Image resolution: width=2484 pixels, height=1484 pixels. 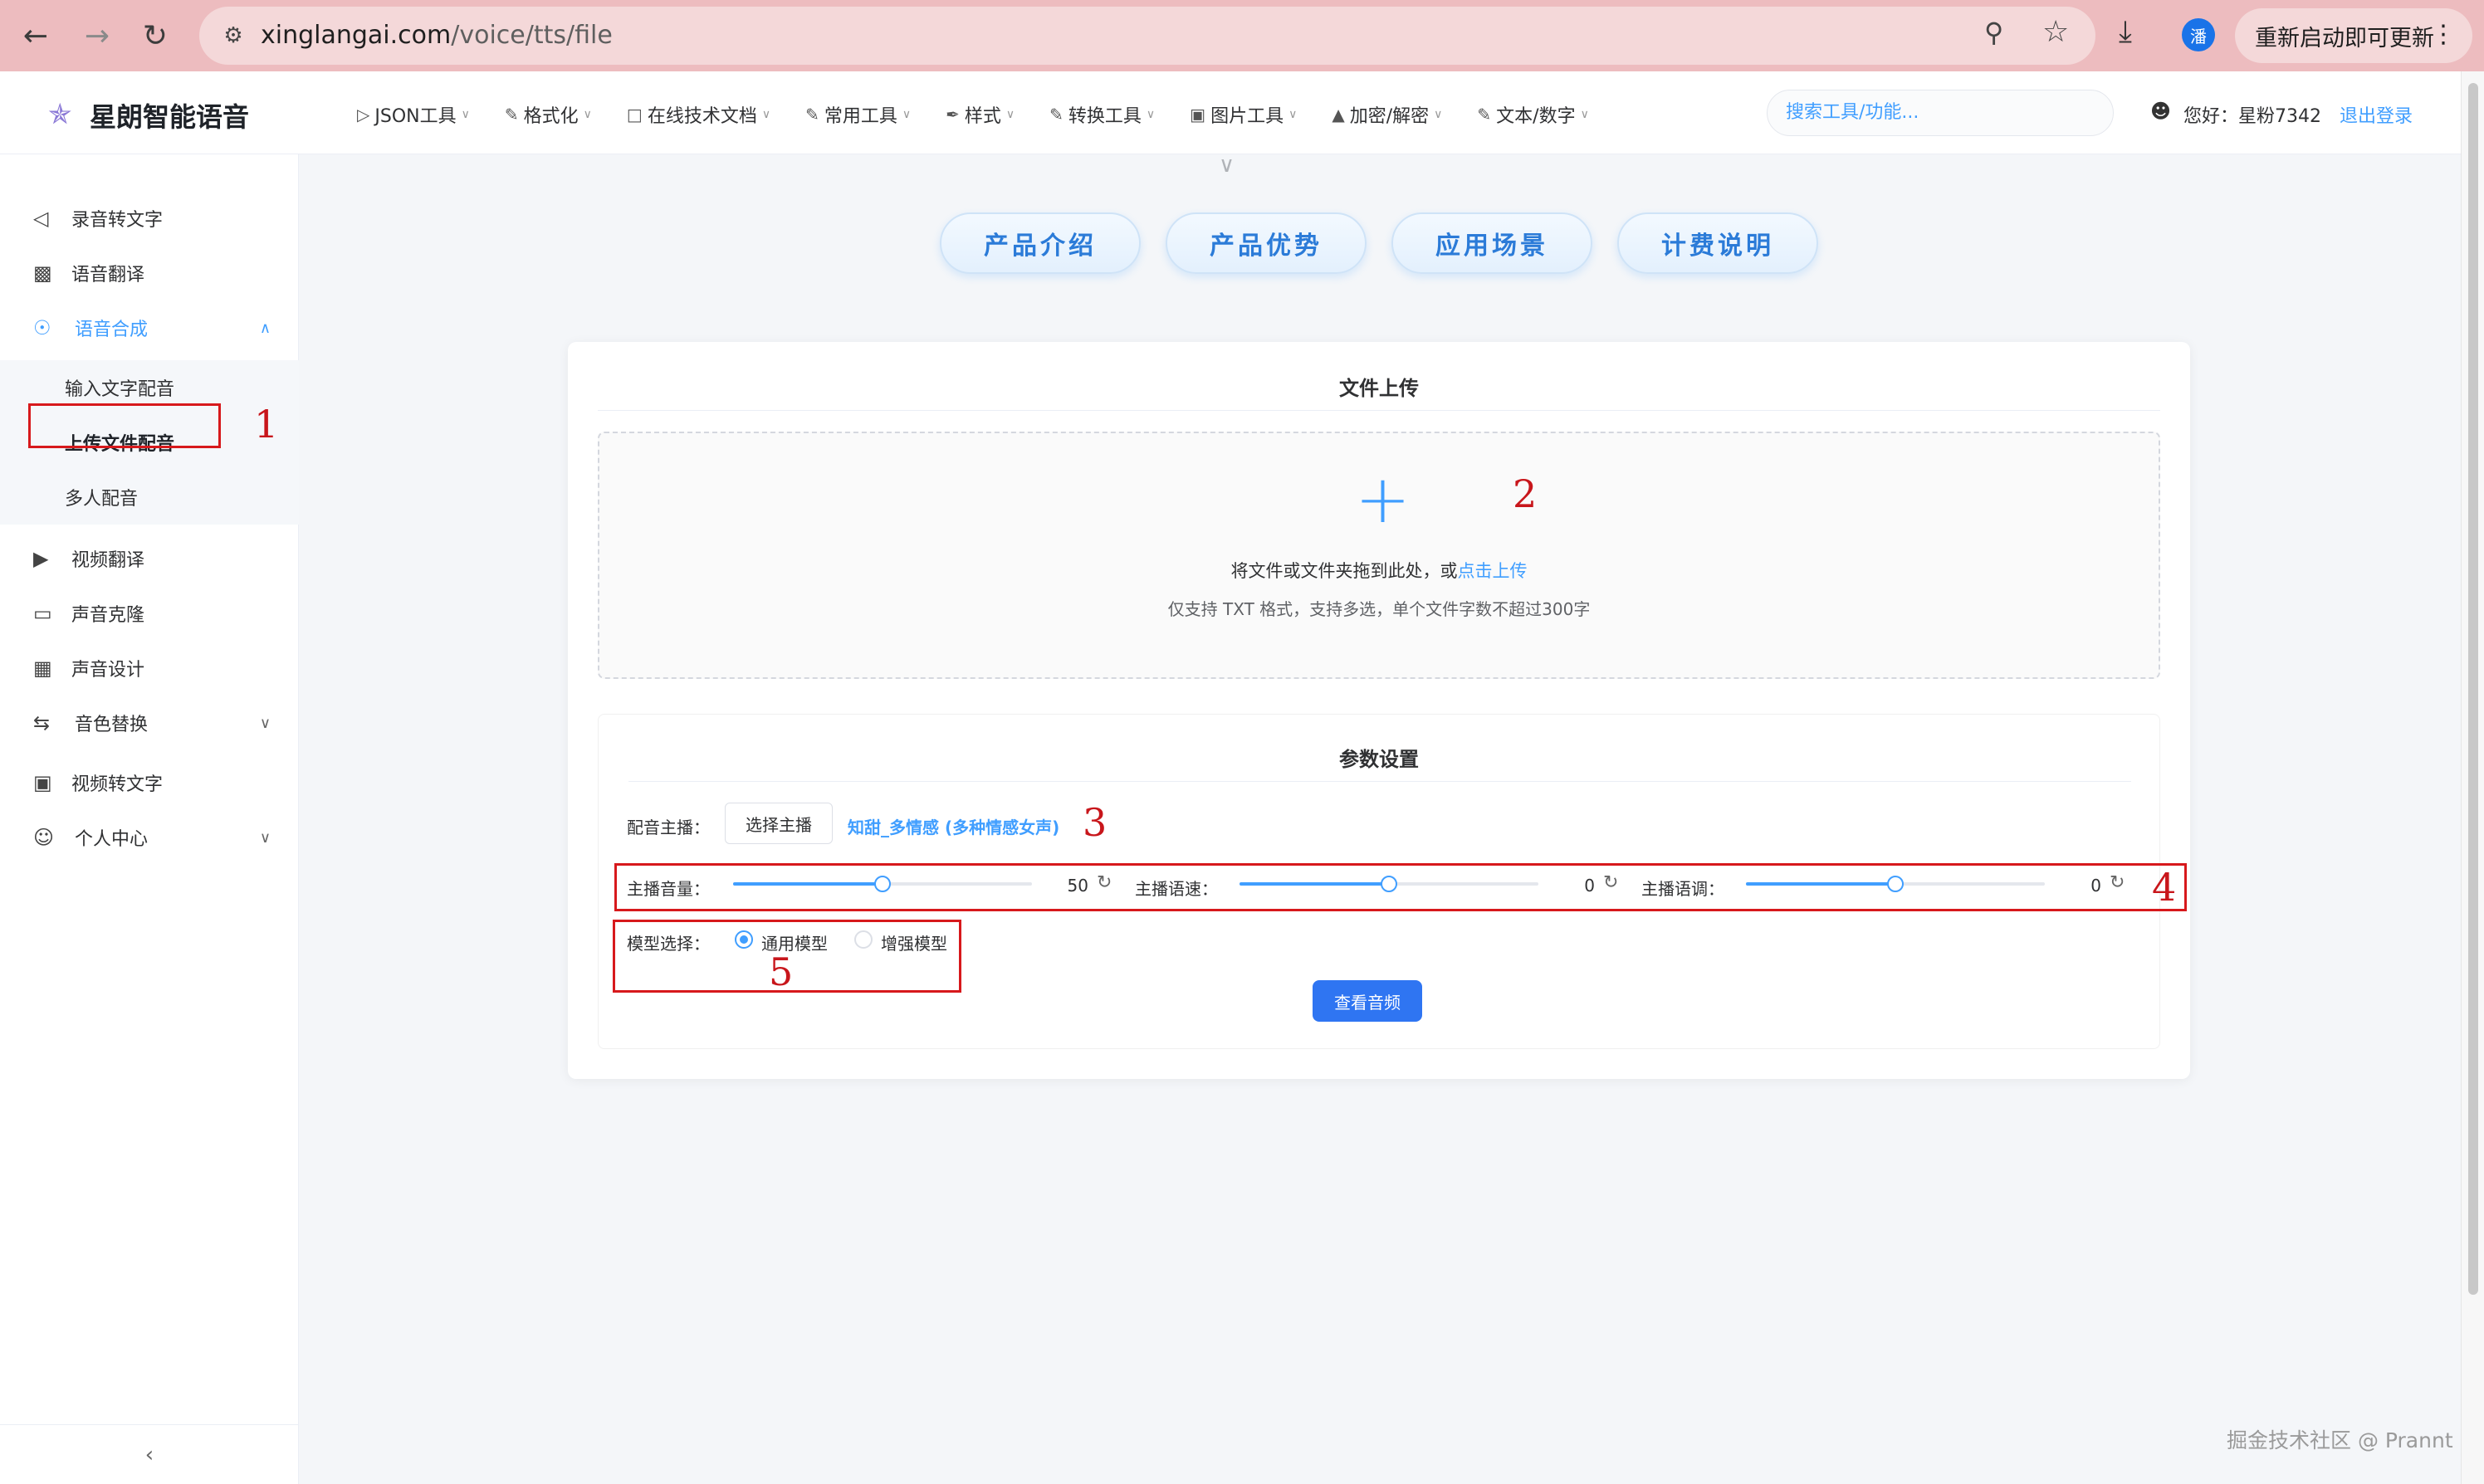 I want to click on annotation-number-1: 1, so click(x=266, y=424).